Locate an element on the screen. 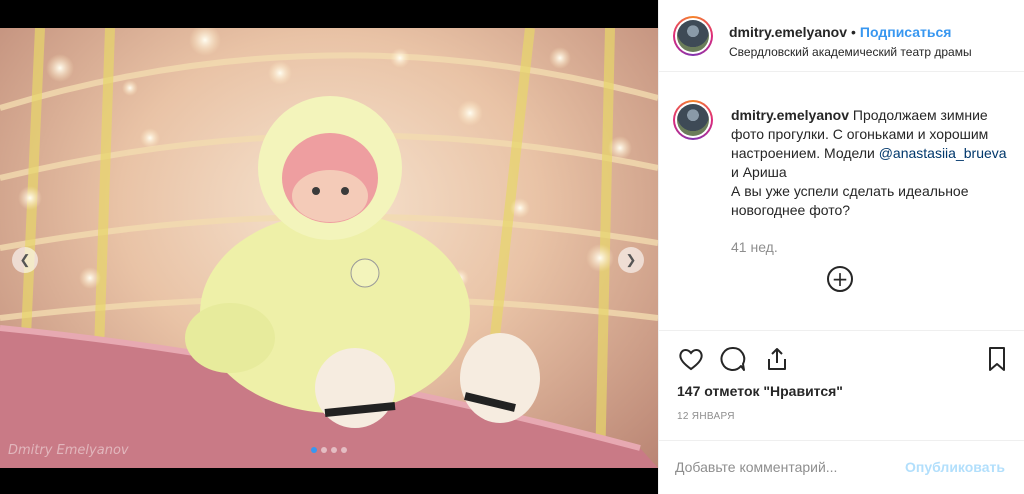 This screenshot has height=494, width=1024. bookmark-icon is located at coordinates (997, 359).